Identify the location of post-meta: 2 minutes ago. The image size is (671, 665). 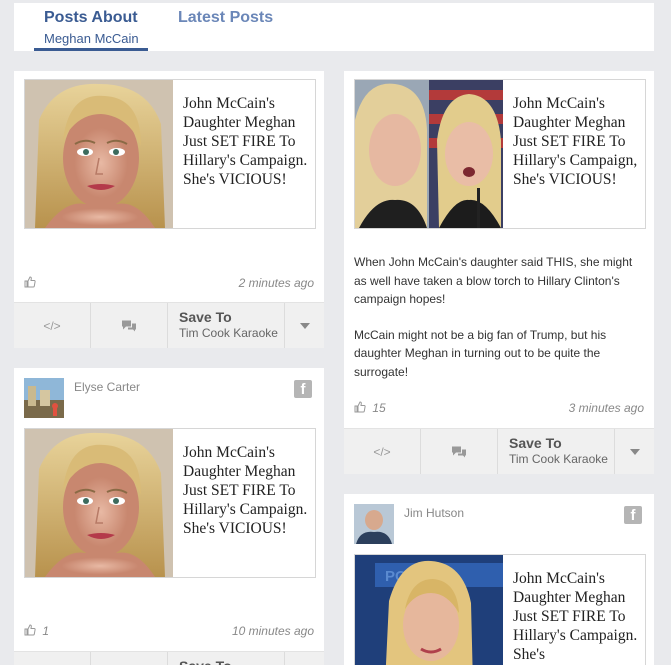
(169, 284).